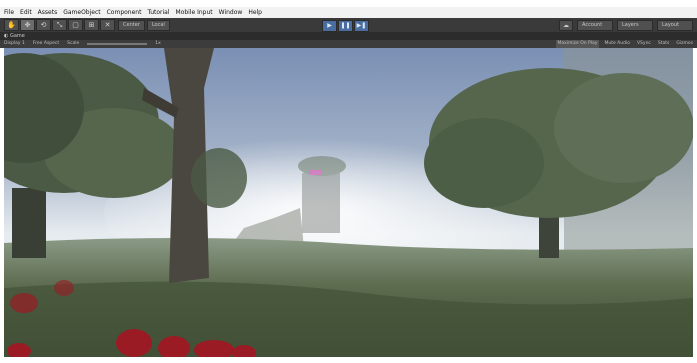 The height and width of the screenshot is (363, 697). Describe the element at coordinates (231, 12) in the screenshot. I see `menu-item-window: Window` at that location.